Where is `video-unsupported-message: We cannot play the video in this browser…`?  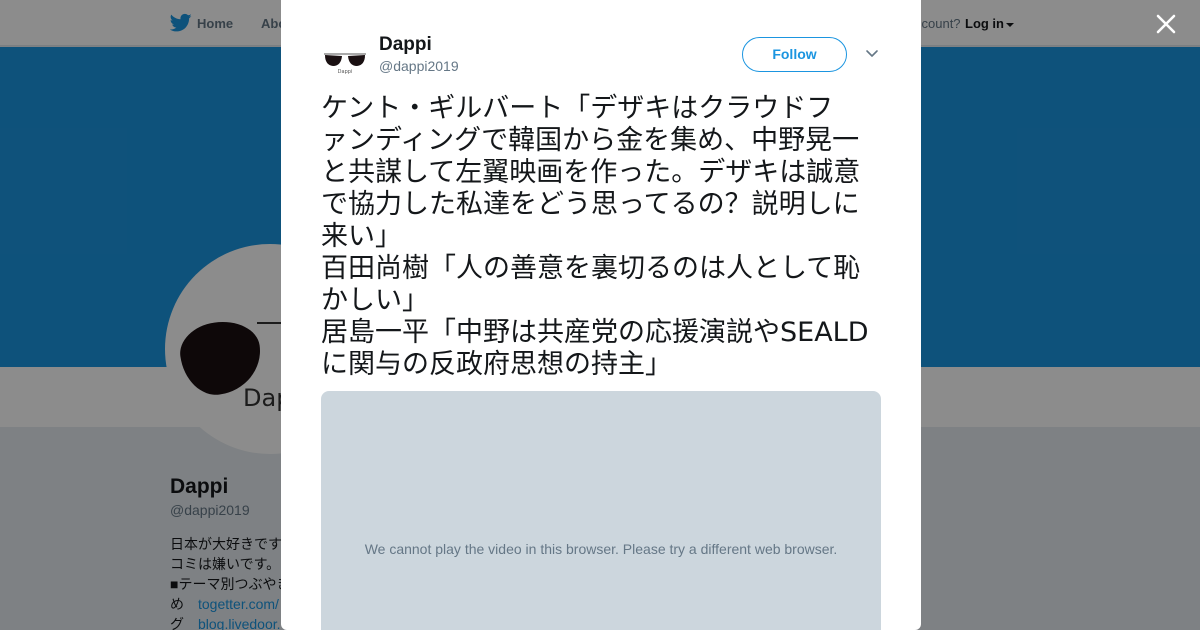
video-unsupported-message: We cannot play the video in this browser… is located at coordinates (601, 549).